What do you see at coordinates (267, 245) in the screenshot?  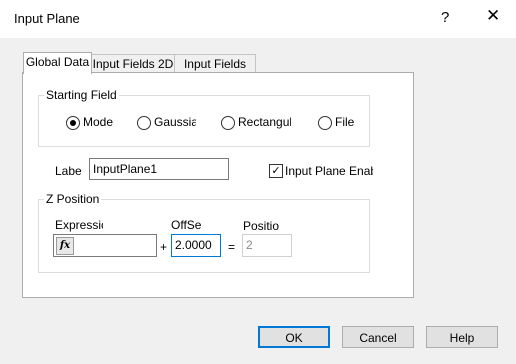 I see `position-output: 2` at bounding box center [267, 245].